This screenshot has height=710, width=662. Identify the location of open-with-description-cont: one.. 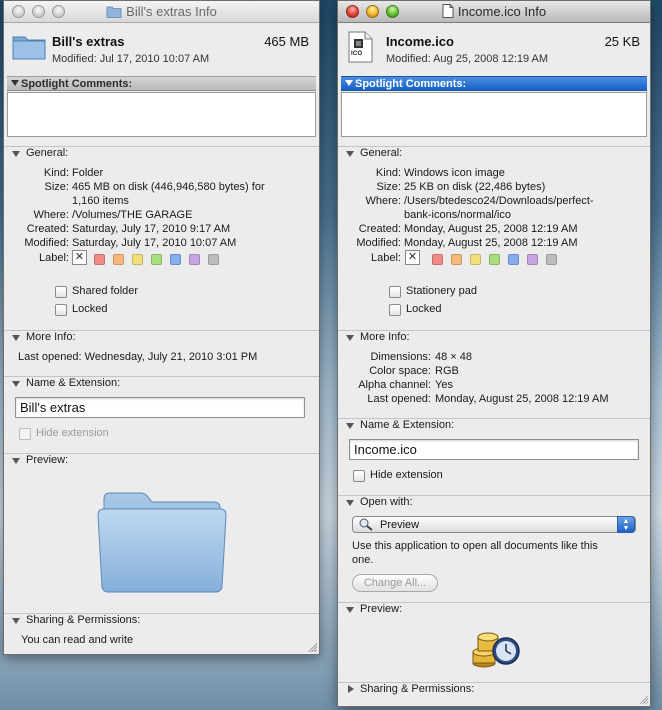
(363, 560).